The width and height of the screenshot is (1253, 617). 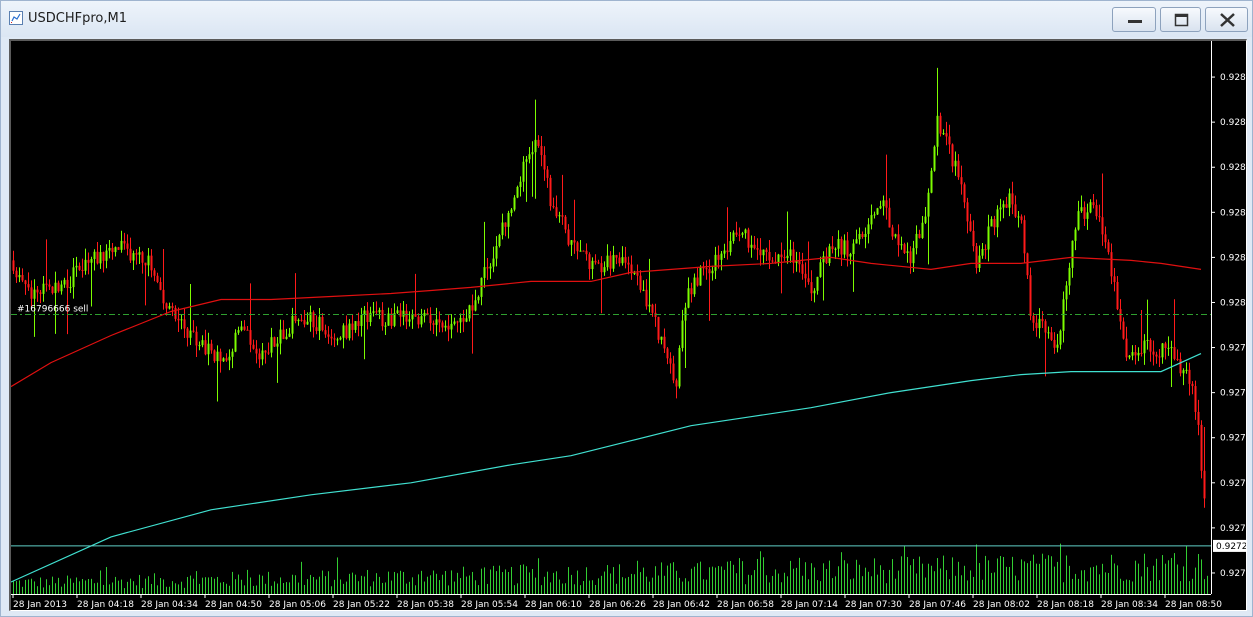 I want to click on maximize-button, so click(x=1180, y=19).